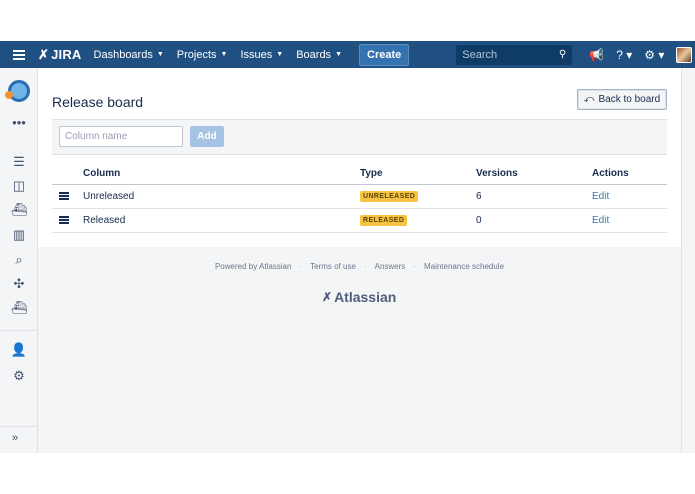  I want to click on help-icon: ? ▾, so click(624, 55).